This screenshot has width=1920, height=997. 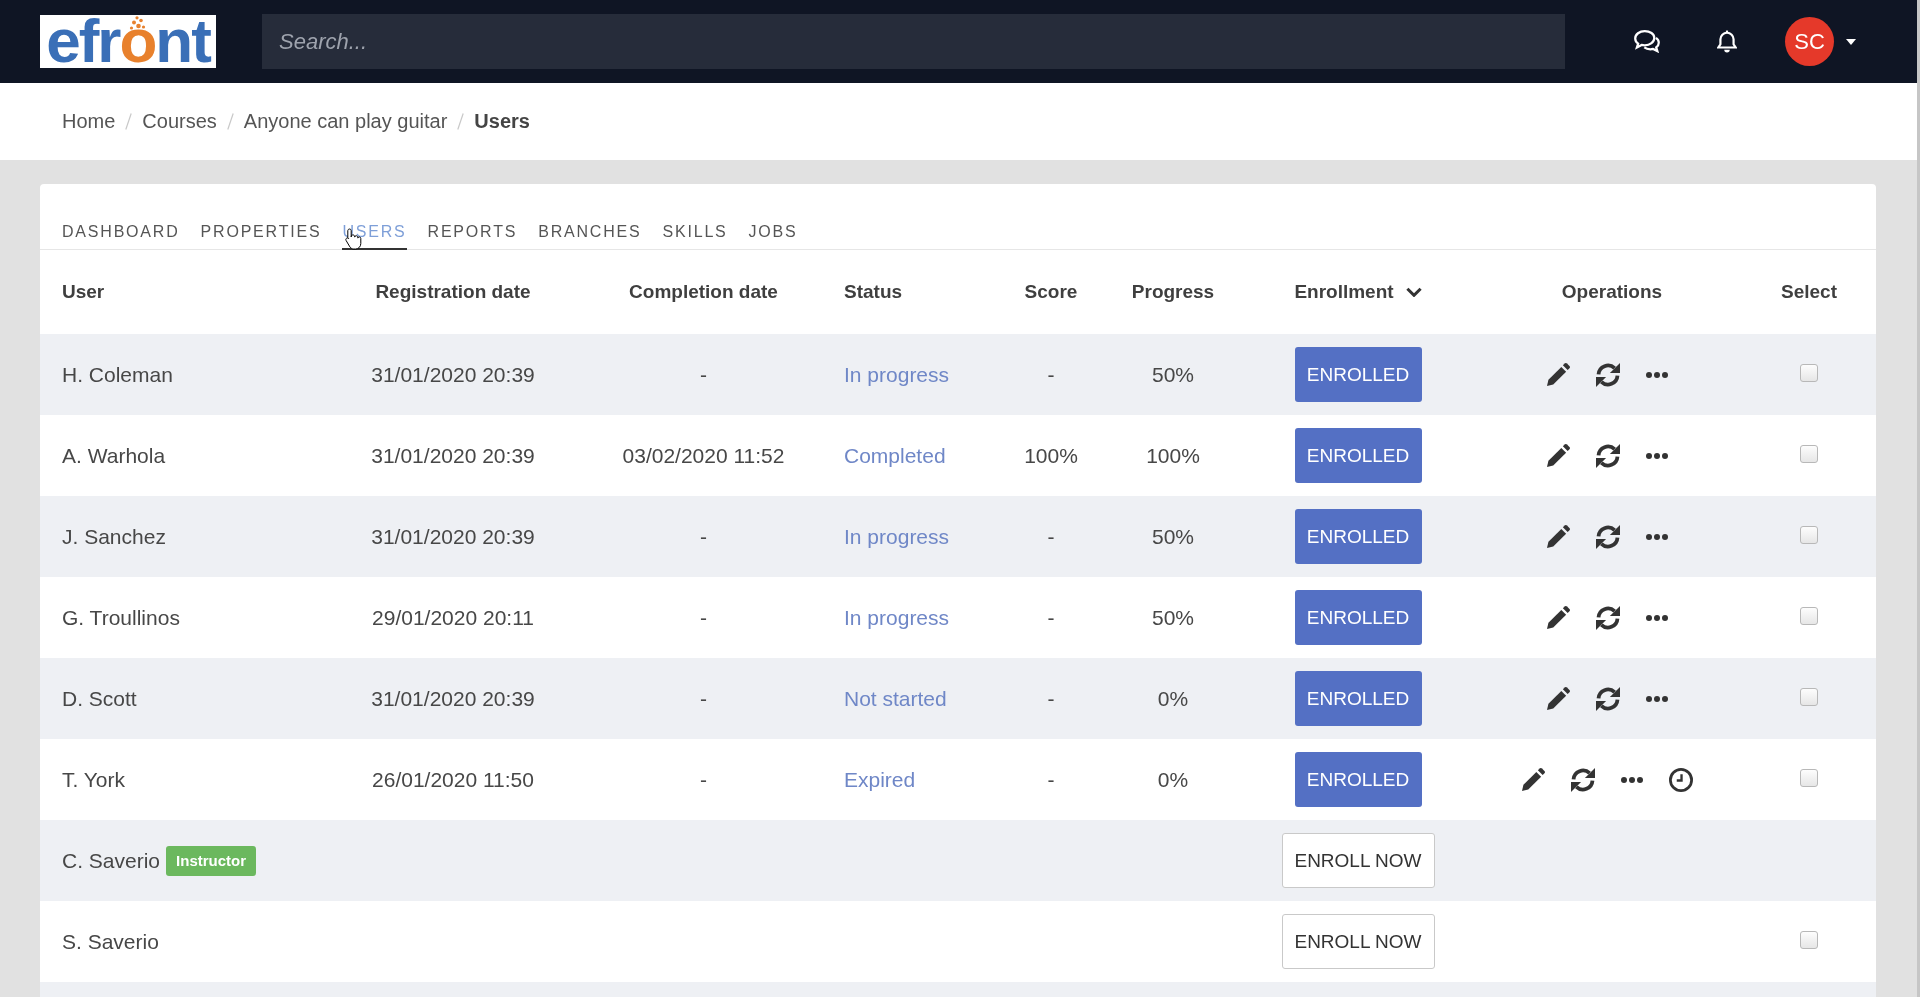 I want to click on status-label: Completed, so click(x=895, y=455).